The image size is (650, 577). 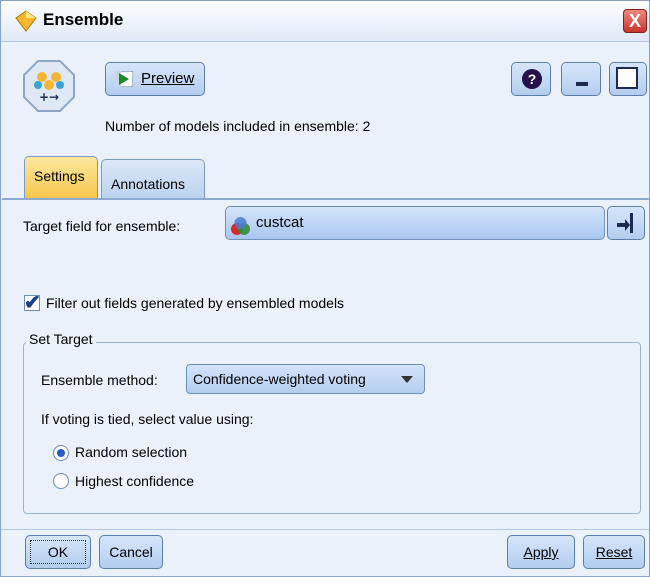 I want to click on reset-button: Reset, so click(x=614, y=552).